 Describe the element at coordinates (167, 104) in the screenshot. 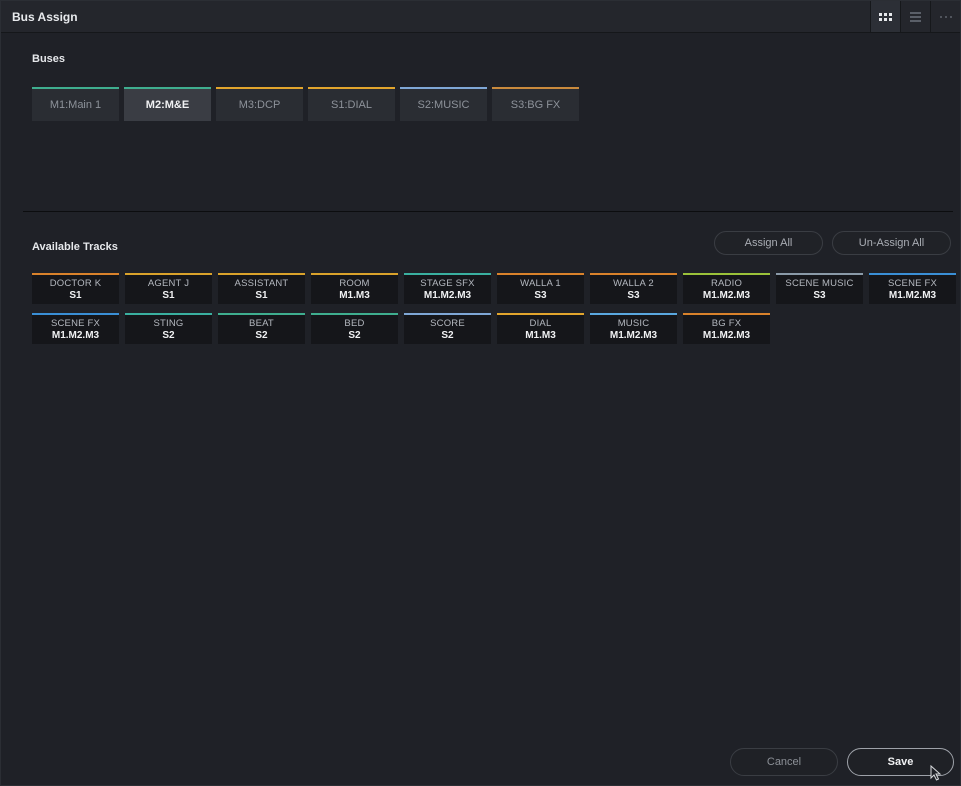

I see `bus-button: M2:M&E` at that location.